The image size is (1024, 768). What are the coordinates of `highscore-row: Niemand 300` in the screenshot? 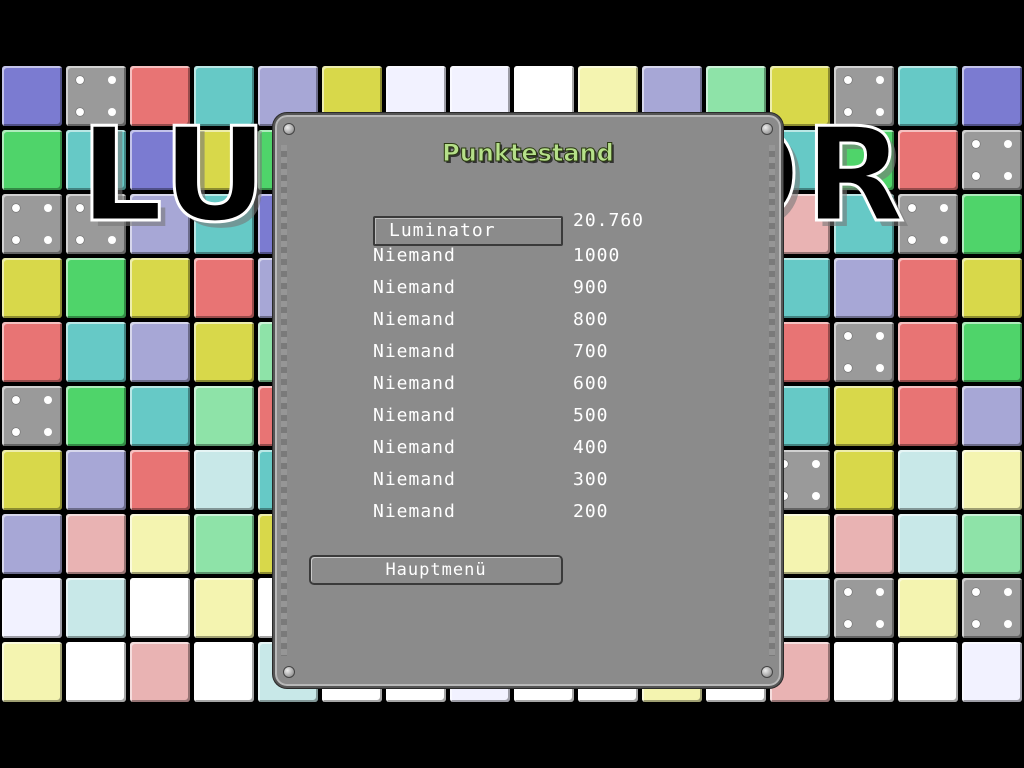 It's located at (523, 484).